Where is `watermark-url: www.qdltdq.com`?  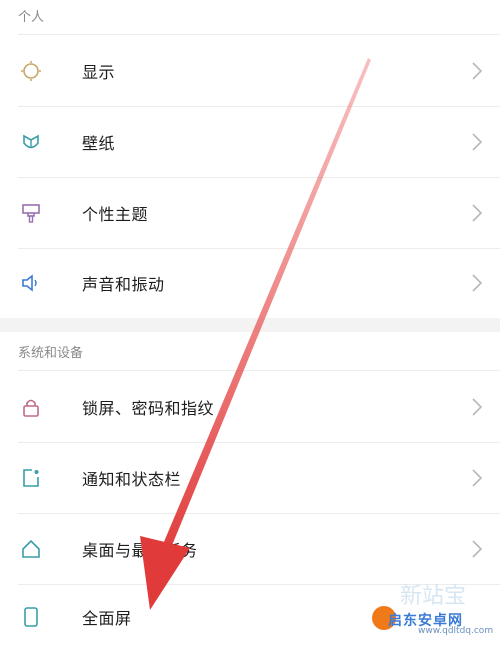 watermark-url: www.qdltdq.com is located at coordinates (456, 631).